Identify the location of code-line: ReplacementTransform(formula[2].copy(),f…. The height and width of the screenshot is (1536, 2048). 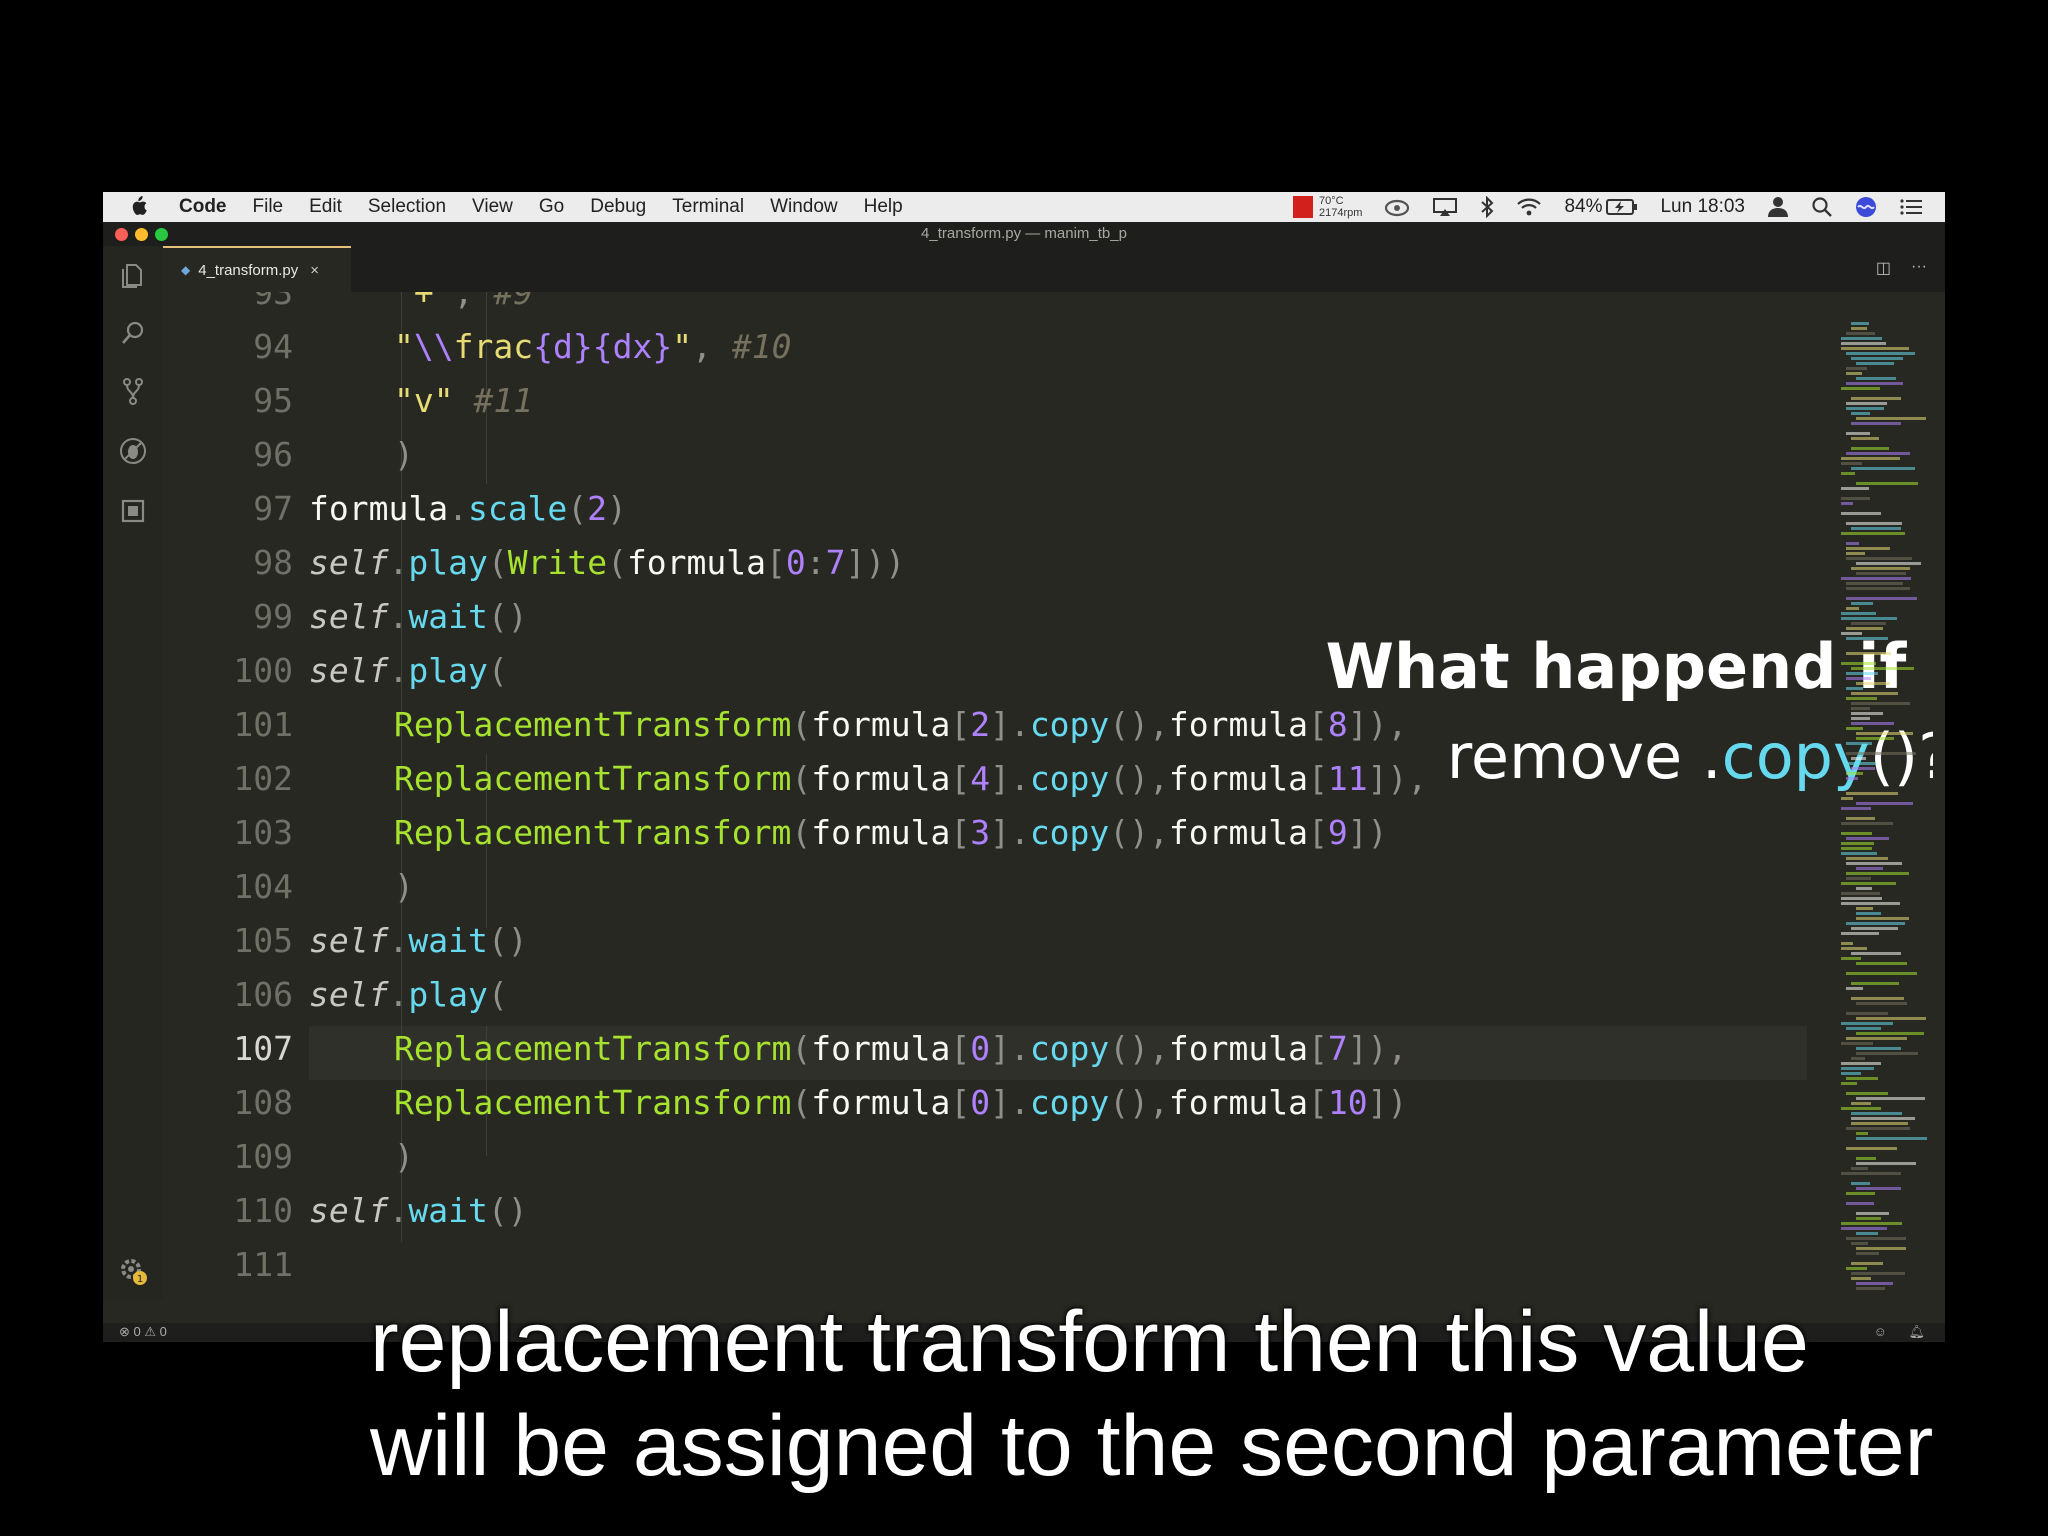
(900, 725).